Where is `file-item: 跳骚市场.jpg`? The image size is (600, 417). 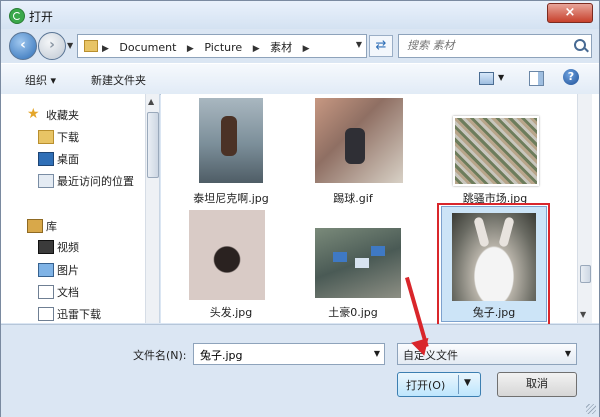 file-item: 跳骚市场.jpg is located at coordinates (495, 152).